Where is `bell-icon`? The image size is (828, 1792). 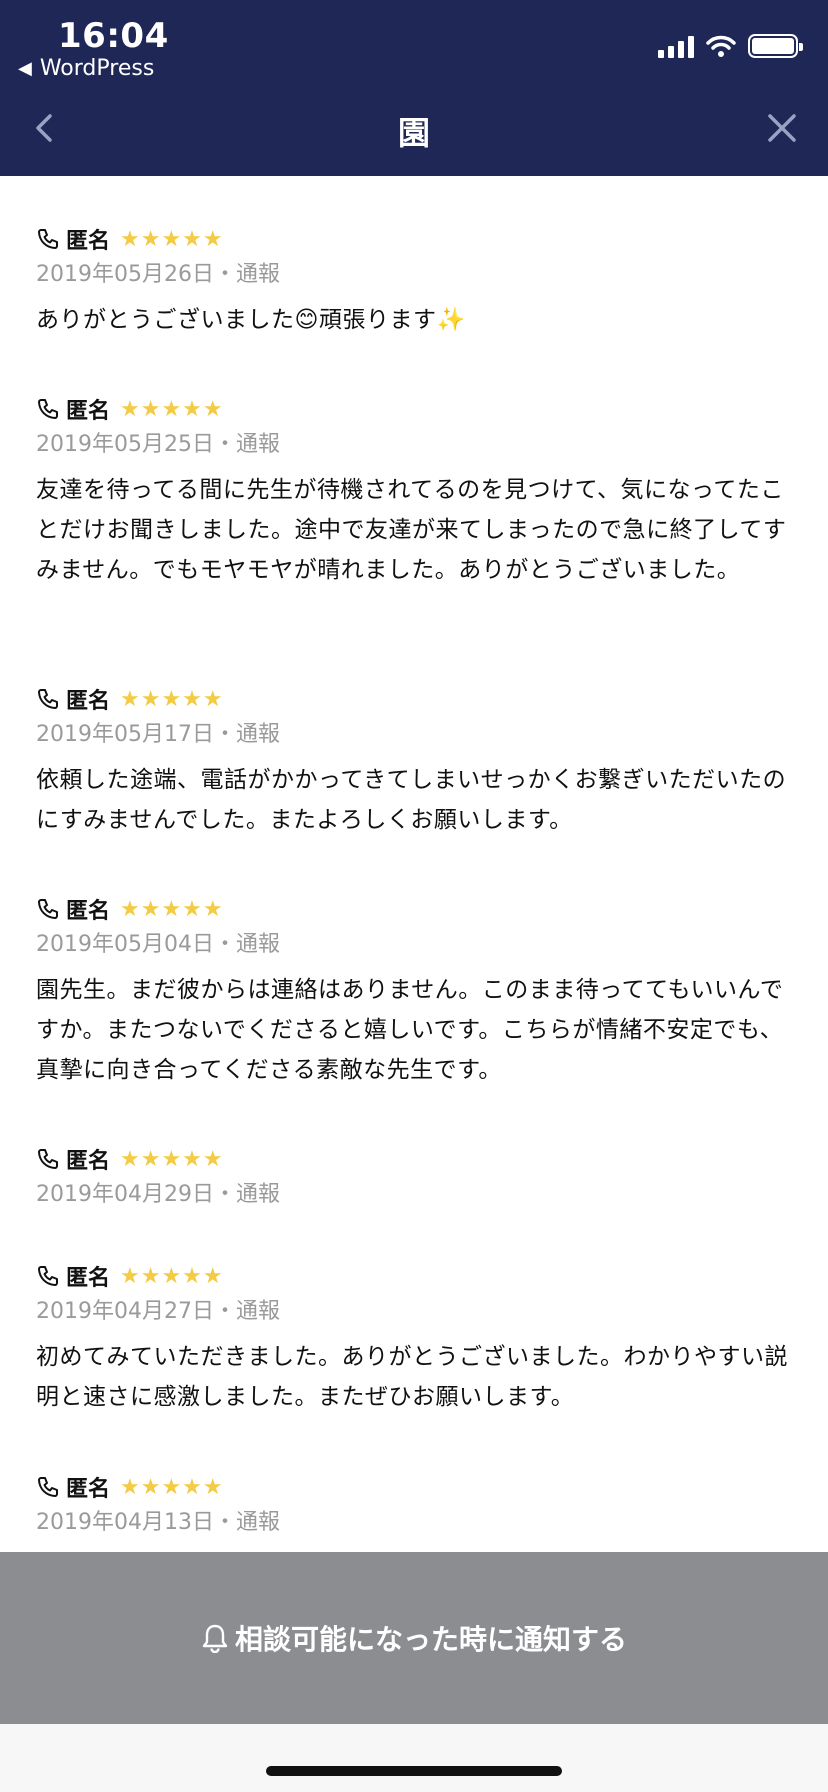
bell-icon is located at coordinates (215, 1638).